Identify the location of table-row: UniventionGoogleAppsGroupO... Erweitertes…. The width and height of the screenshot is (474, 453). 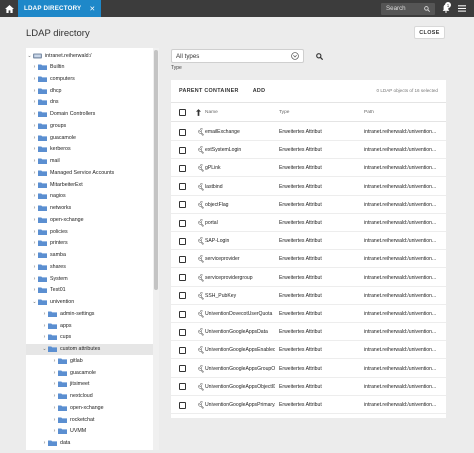
(308, 369).